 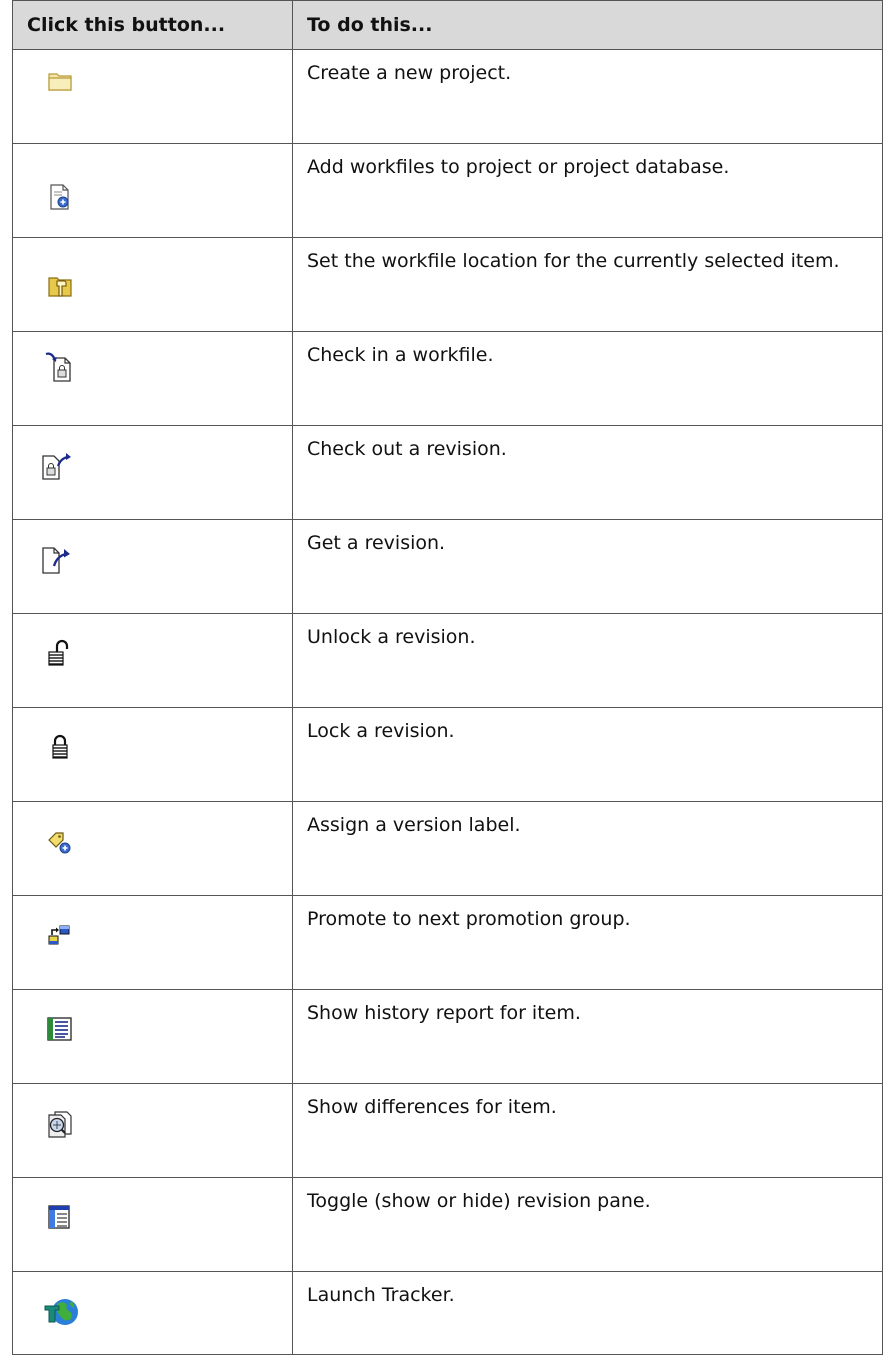 I want to click on table-row: Launch Tracker., so click(x=447, y=1313).